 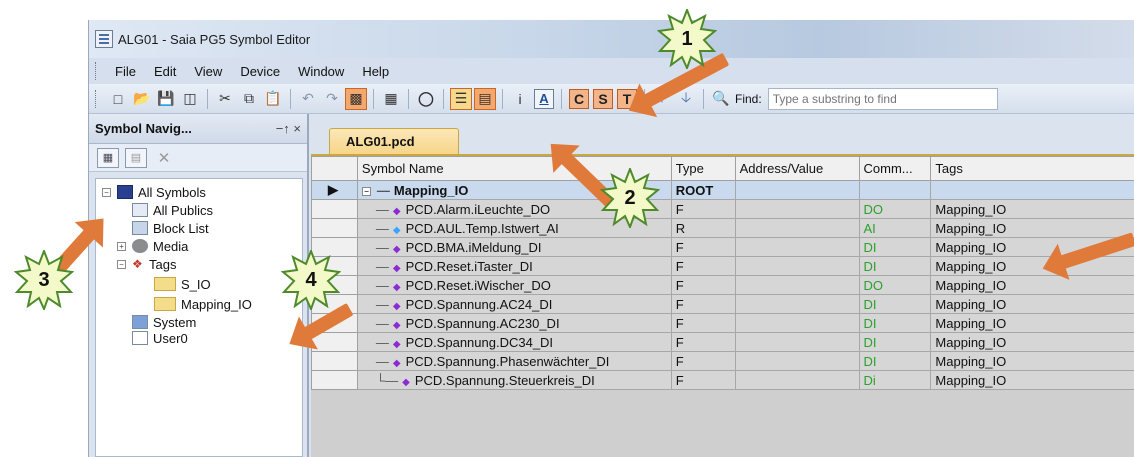 I want to click on s-button: S, so click(x=603, y=98).